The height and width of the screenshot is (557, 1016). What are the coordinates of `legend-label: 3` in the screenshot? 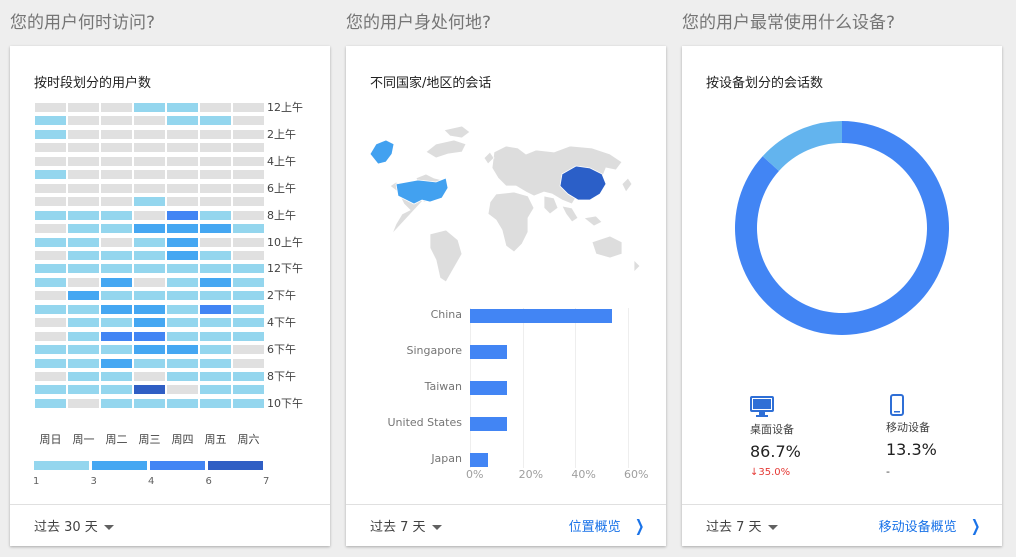 It's located at (93, 481).